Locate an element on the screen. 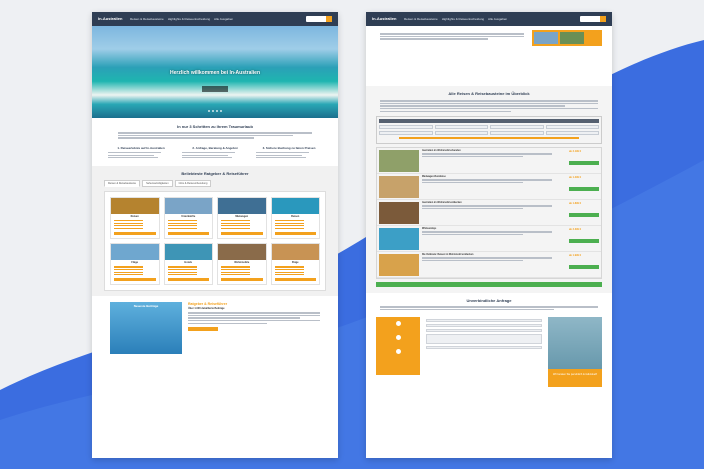 The width and height of the screenshot is (704, 469). guide-card-title: Reisen is located at coordinates (295, 216).